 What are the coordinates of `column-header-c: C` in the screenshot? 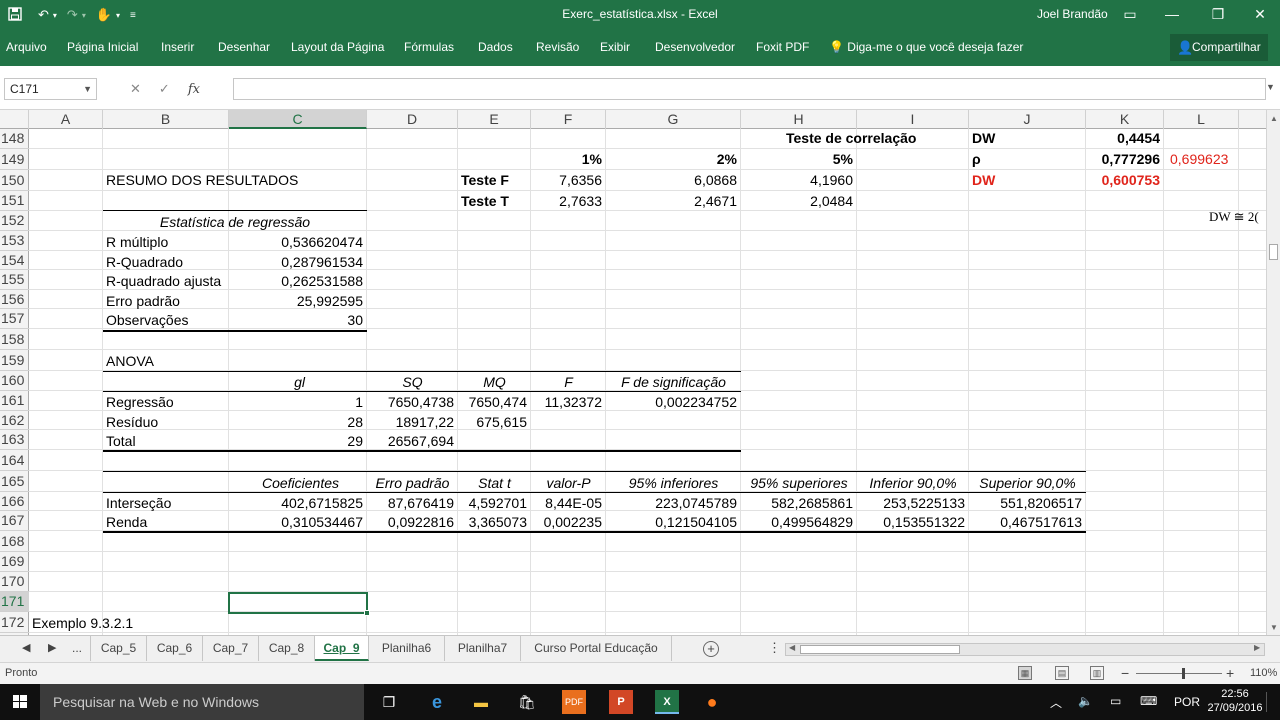 It's located at (298, 119).